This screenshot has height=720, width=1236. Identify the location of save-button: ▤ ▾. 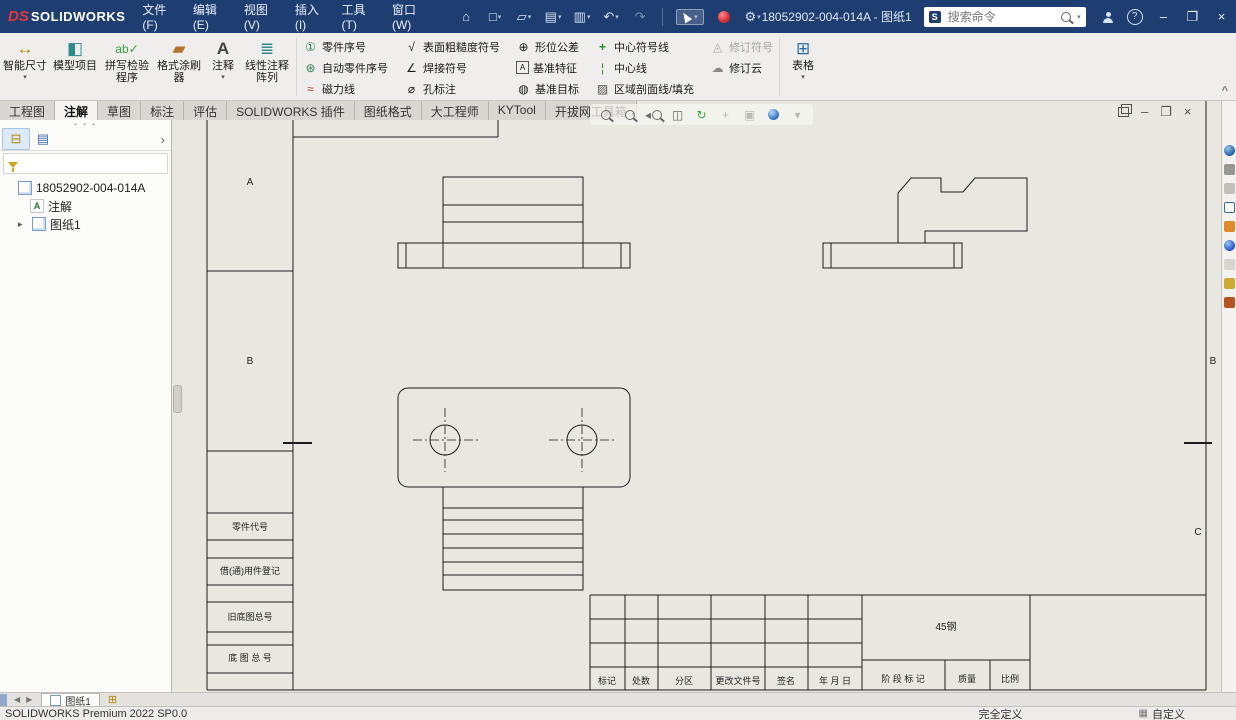
(553, 17).